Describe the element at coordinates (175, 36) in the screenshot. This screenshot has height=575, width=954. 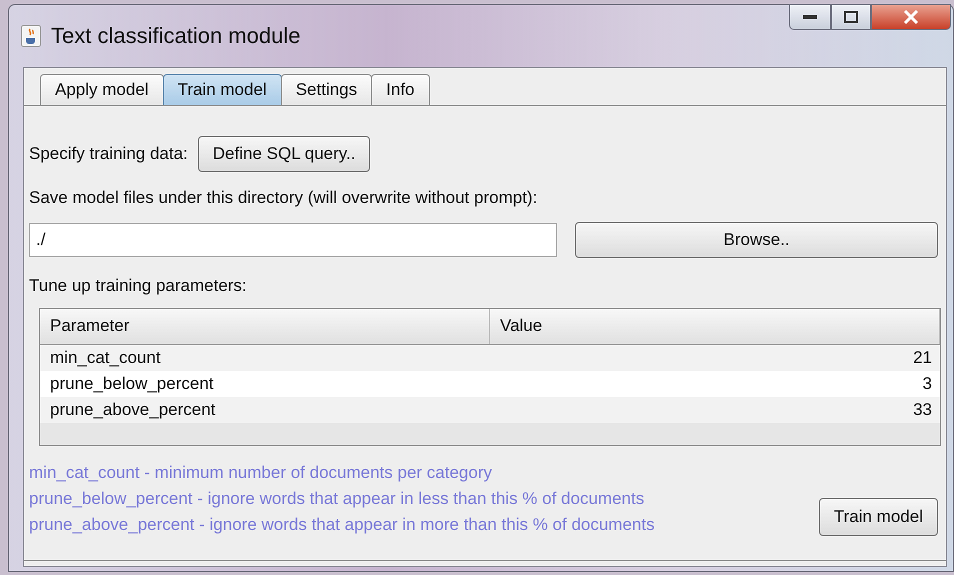
I see `window-title: Text classification module` at that location.